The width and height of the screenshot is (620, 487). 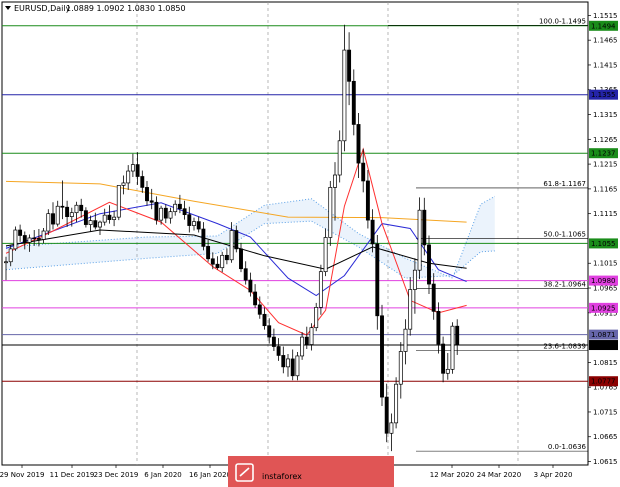 I want to click on ohlc-values: 1.0889 1.0902 1.0830 1.0850, so click(x=126, y=8).